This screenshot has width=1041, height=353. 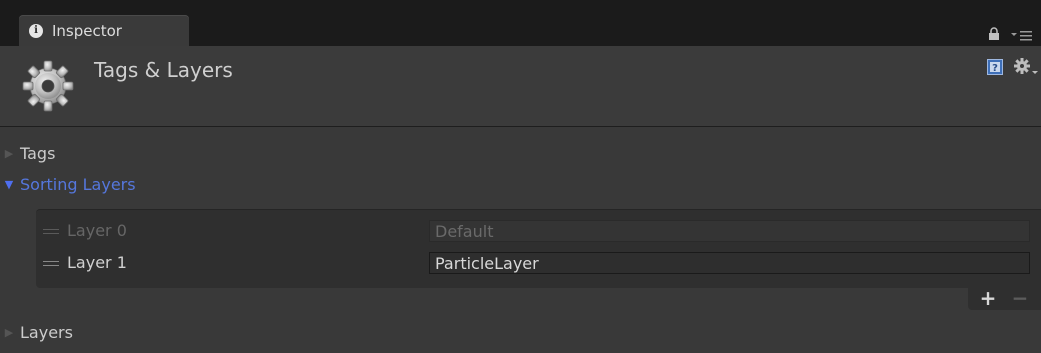 I want to click on layer-name-field: Default, so click(x=729, y=231).